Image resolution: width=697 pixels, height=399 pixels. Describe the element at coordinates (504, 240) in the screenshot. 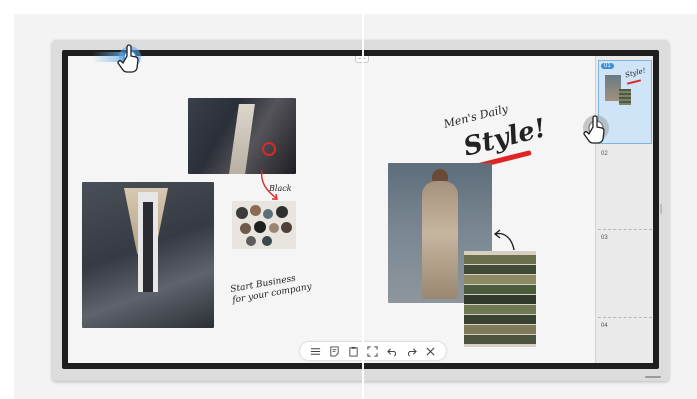

I see `black-arrow-icon` at that location.